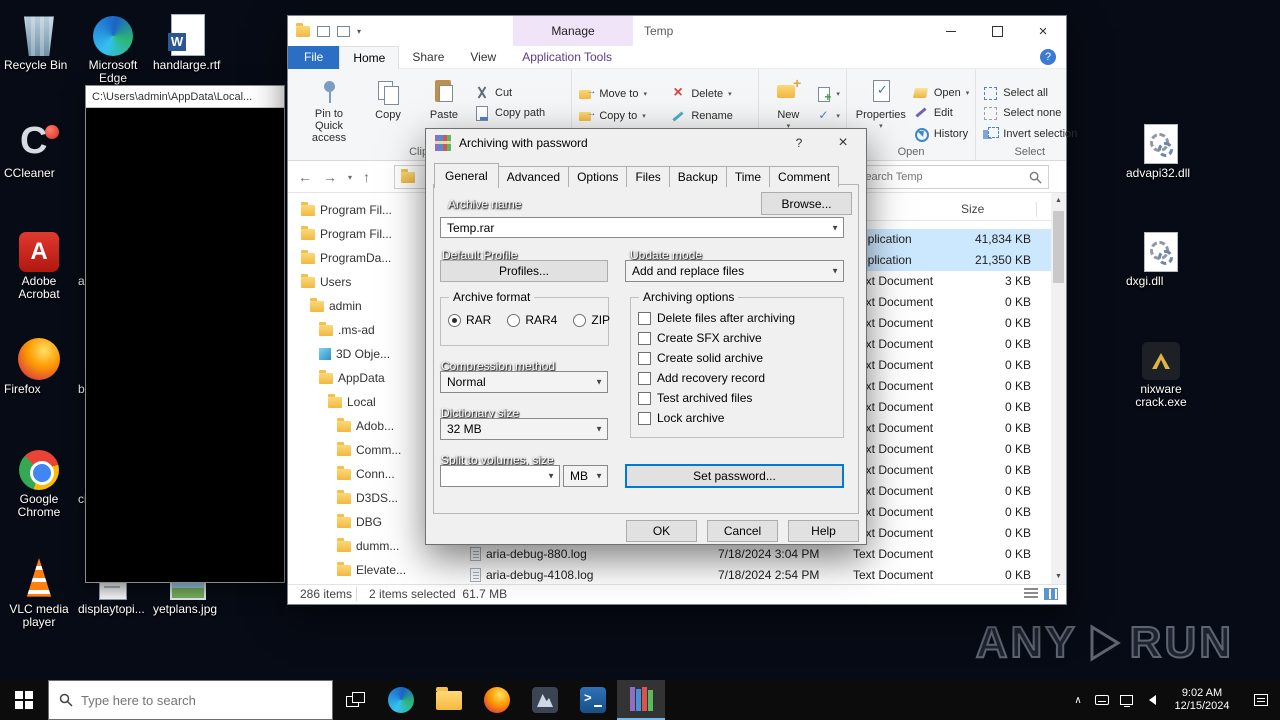 The width and height of the screenshot is (1280, 720). I want to click on help-button: Help, so click(823, 531).